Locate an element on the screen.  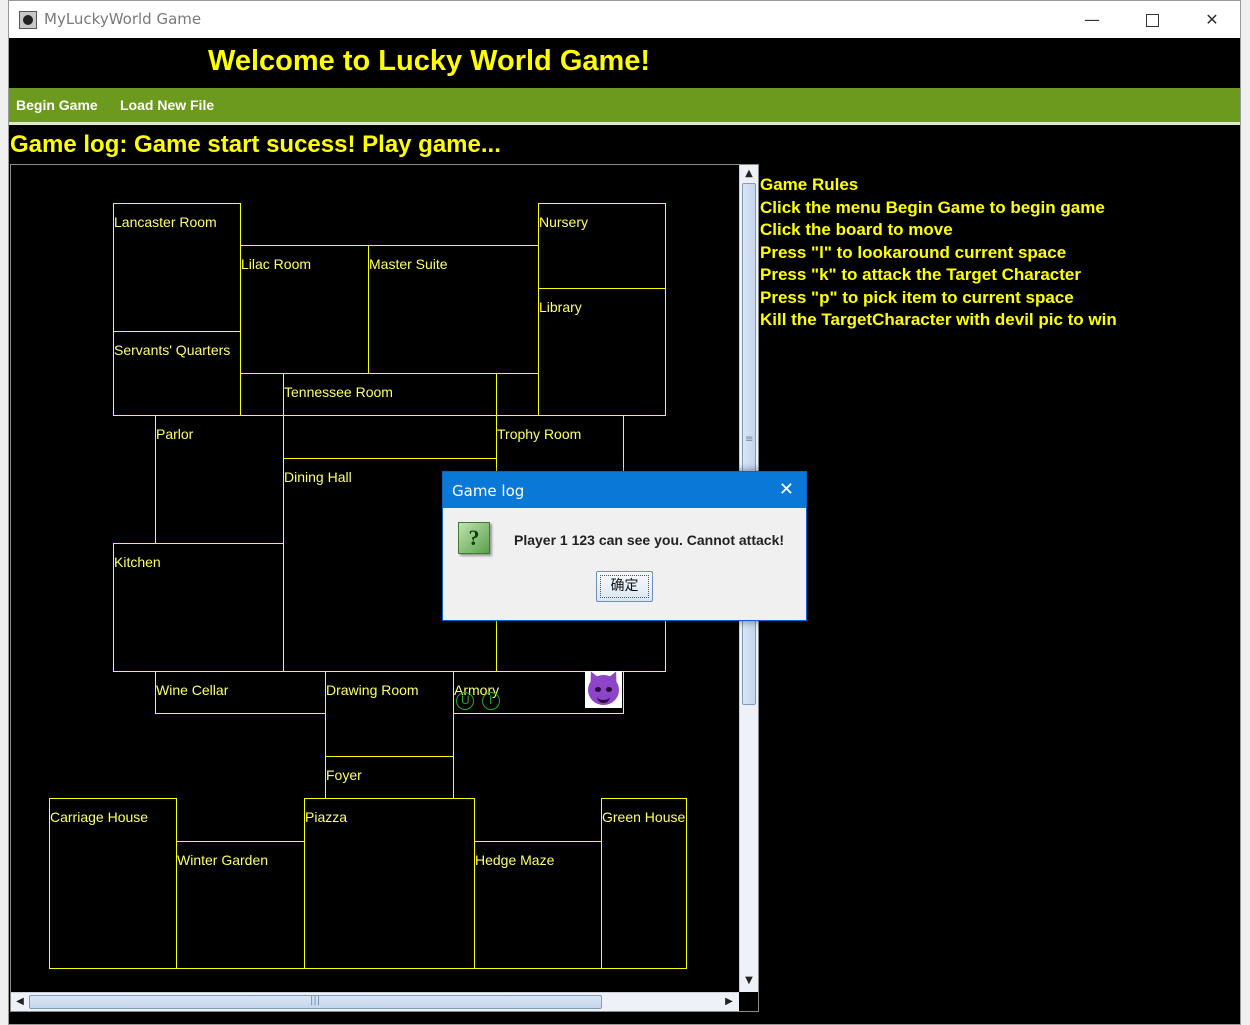
room-green-house: Green House is located at coordinates (644, 883).